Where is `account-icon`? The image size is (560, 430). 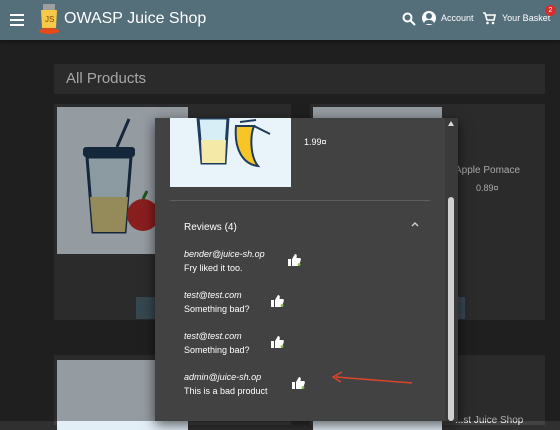 account-icon is located at coordinates (429, 18).